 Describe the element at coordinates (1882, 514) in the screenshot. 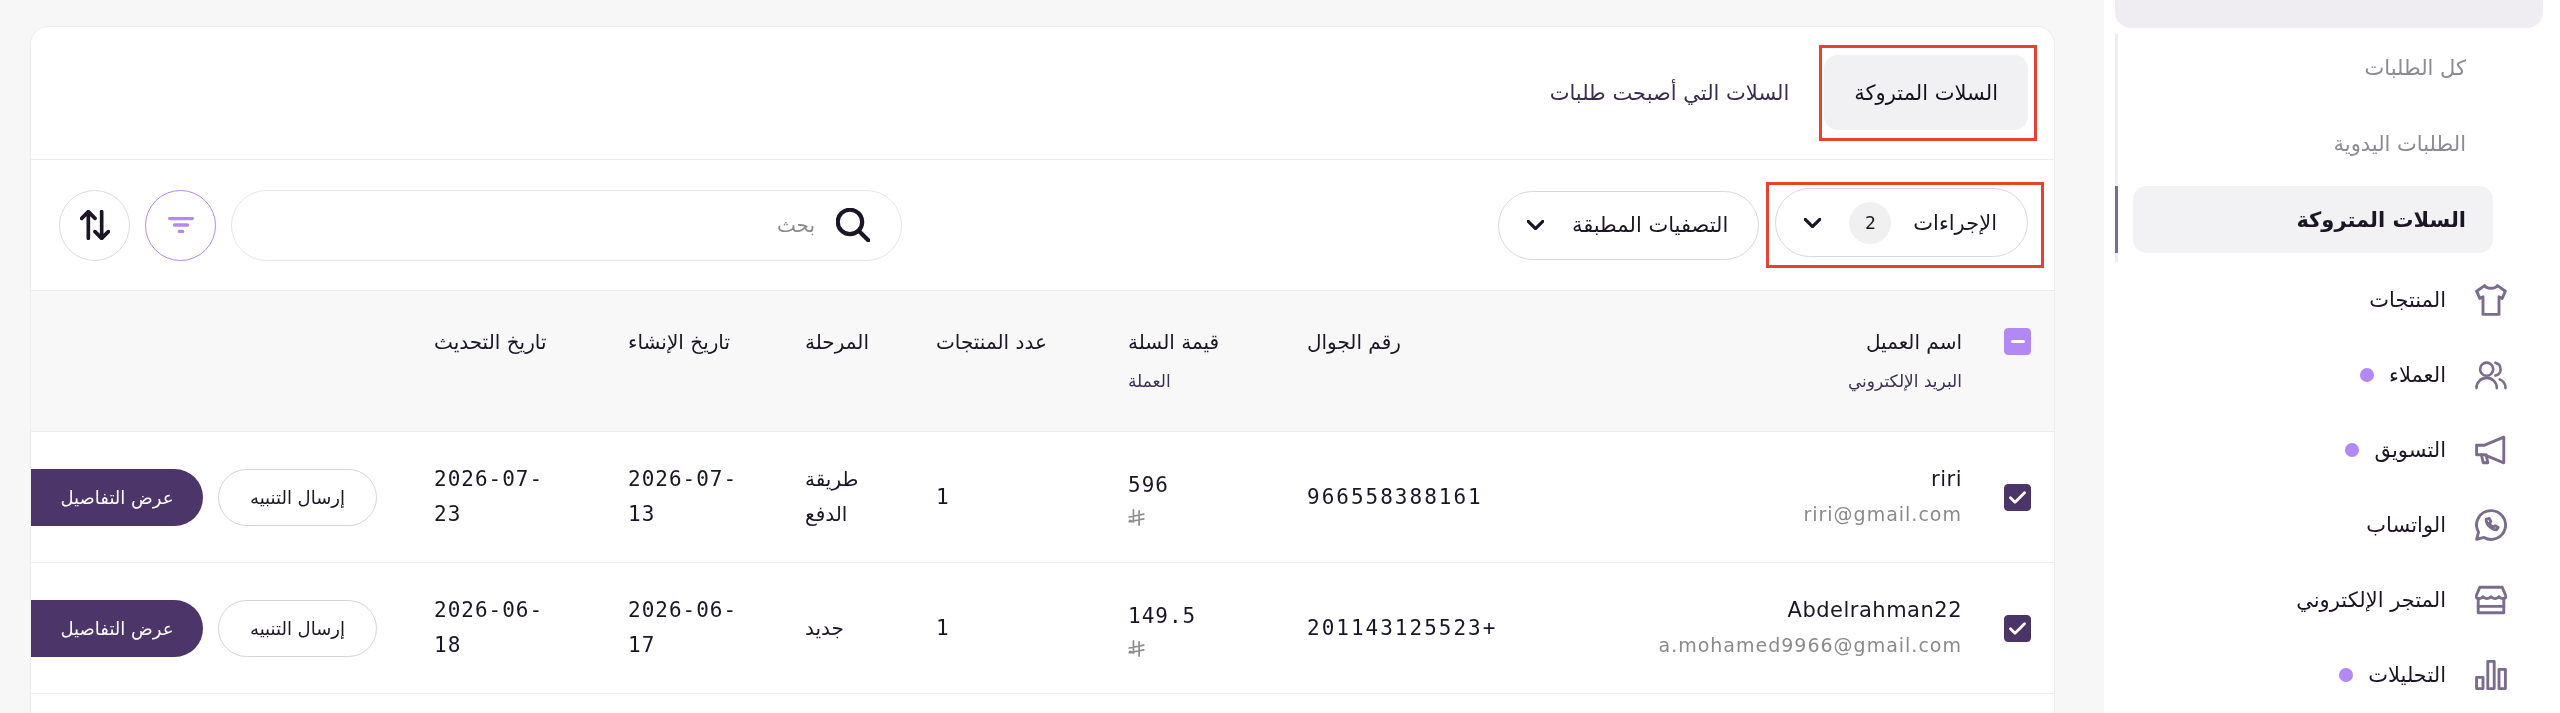

I see `customer-email: riri@gmail.com` at that location.